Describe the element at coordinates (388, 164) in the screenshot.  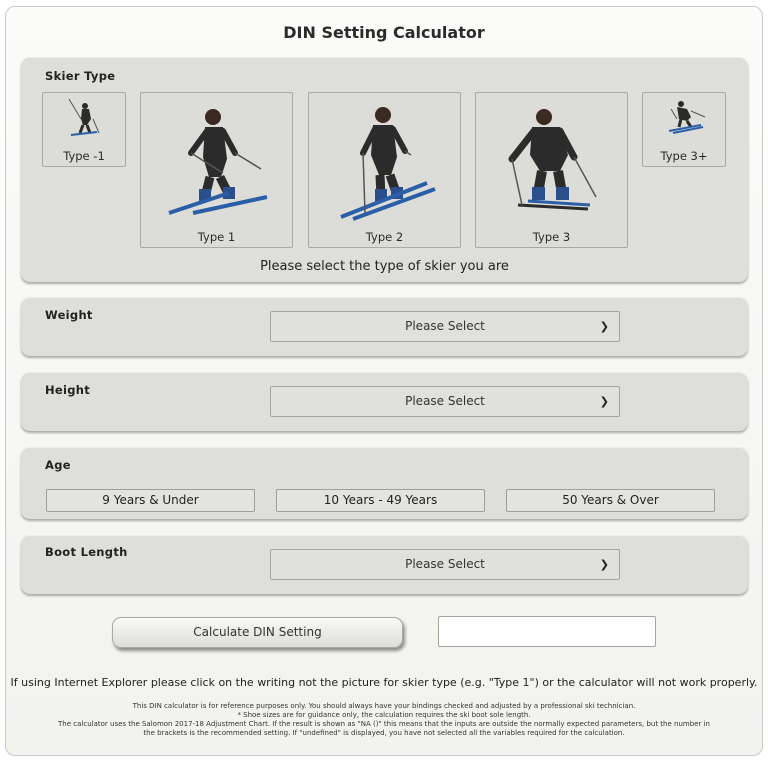
I see `skier-type-2-icon` at that location.